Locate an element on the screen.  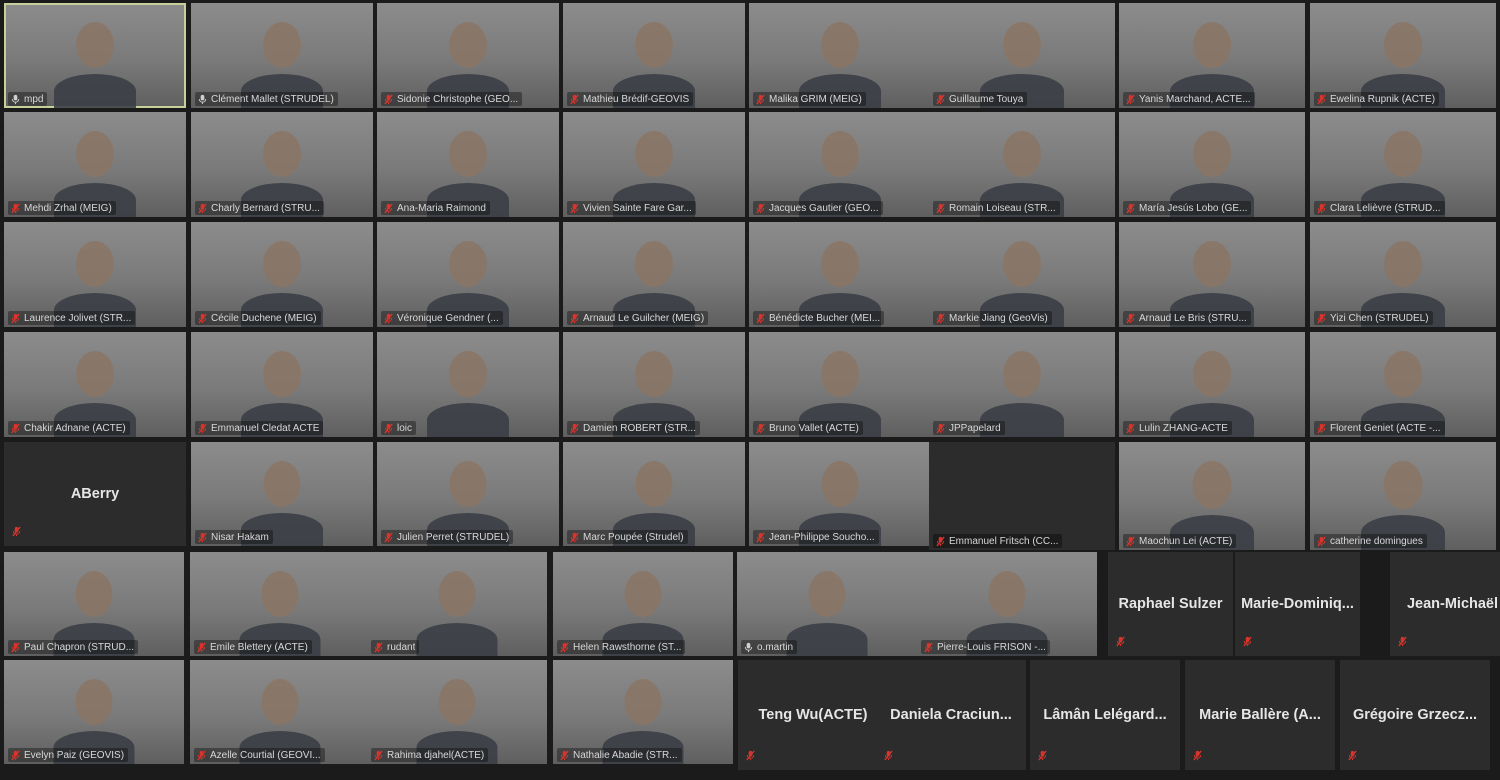
participant-name: Emile Blettery (ACTE) is located at coordinates (259, 647).